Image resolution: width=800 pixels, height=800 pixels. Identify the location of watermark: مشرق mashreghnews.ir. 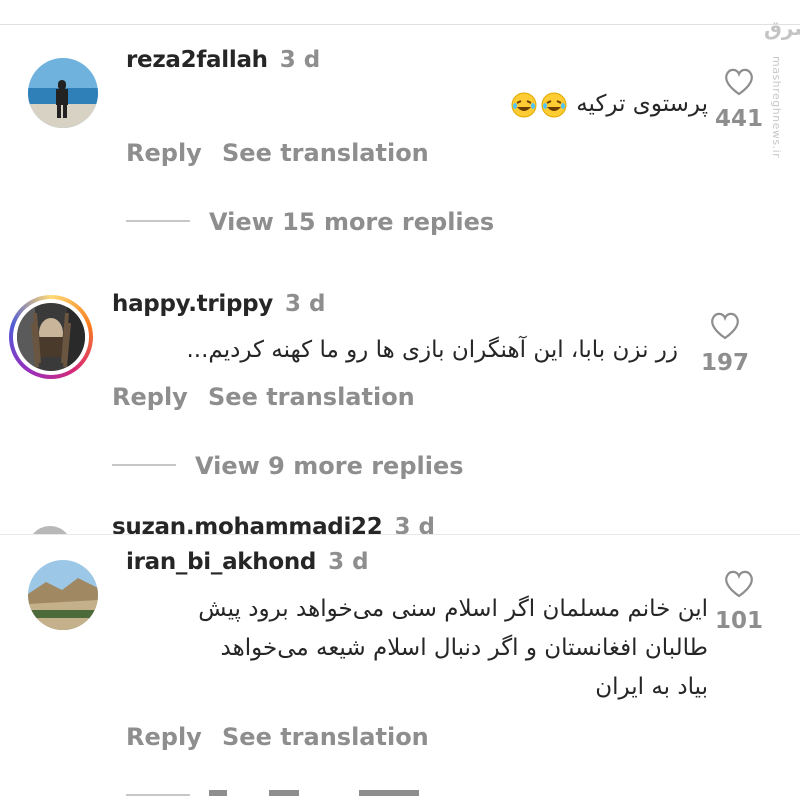
(782, 87).